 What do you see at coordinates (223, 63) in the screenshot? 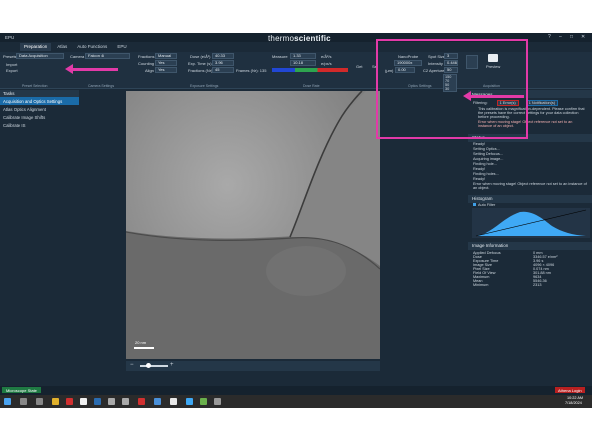
I see `exptime-input: 3.96` at bounding box center [223, 63].